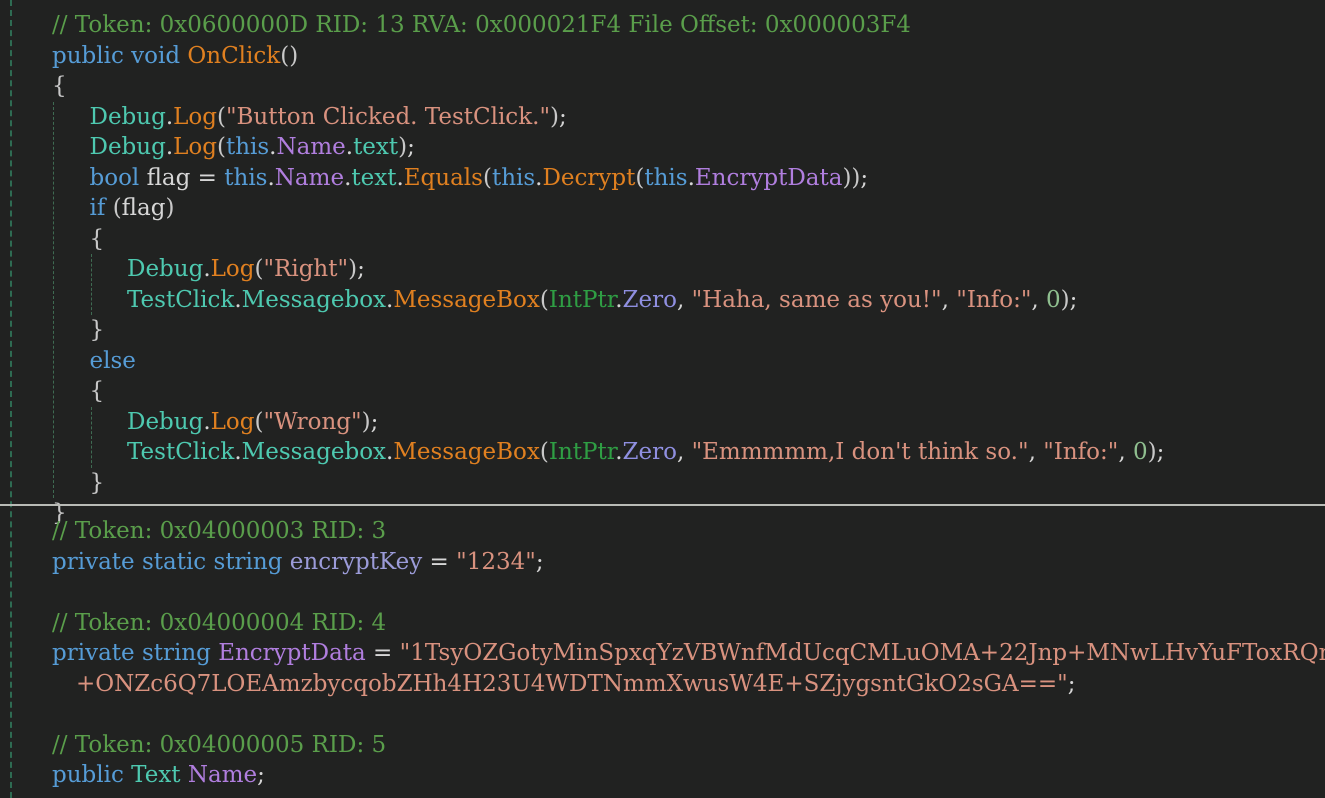 The image size is (1325, 798). I want to click on code-line: if (flag), so click(688, 208).